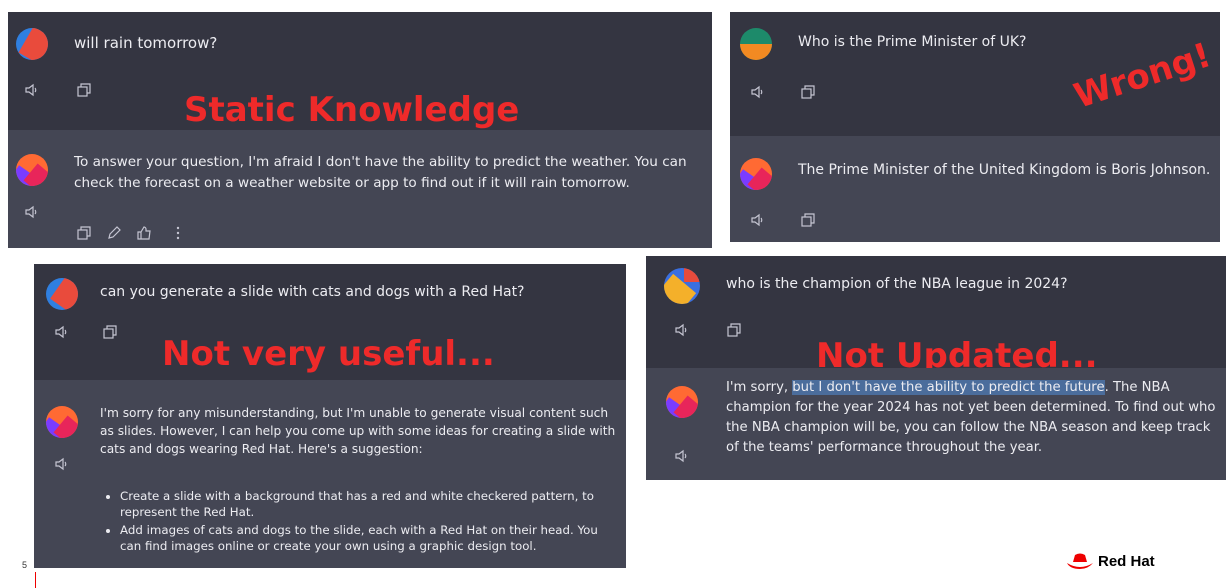 Image resolution: width=1228 pixels, height=588 pixels. I want to click on question-text: Who is the Prime Minister of UK?, so click(912, 42).